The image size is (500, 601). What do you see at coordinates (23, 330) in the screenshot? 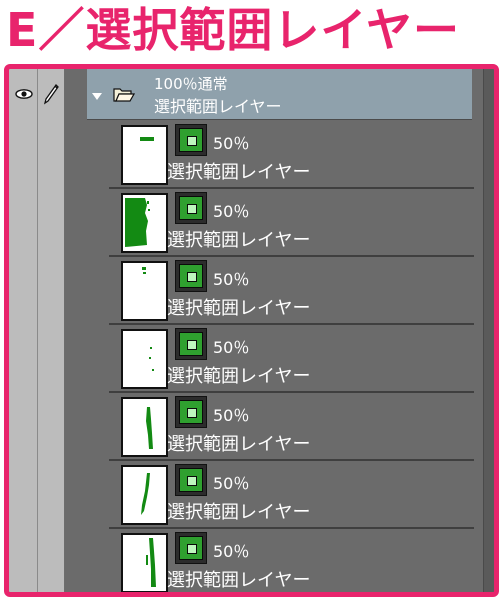
I see `visibility-column` at bounding box center [23, 330].